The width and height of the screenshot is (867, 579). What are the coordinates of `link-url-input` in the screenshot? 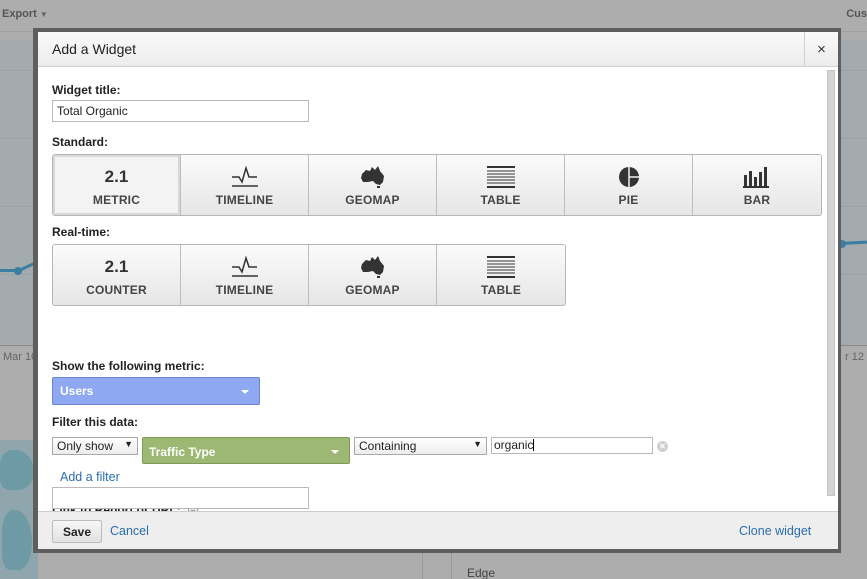 It's located at (180, 498).